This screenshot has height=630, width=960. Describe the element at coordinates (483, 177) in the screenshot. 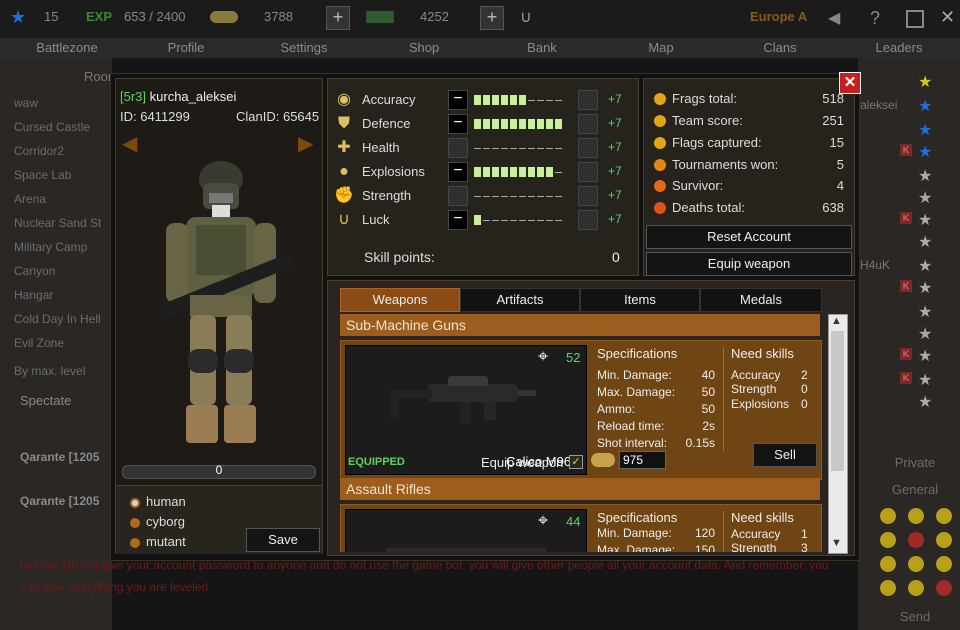

I see `skills-panel: ◉ Accuracy − +7 ⛊ Defence − +7 ✚ Health` at that location.